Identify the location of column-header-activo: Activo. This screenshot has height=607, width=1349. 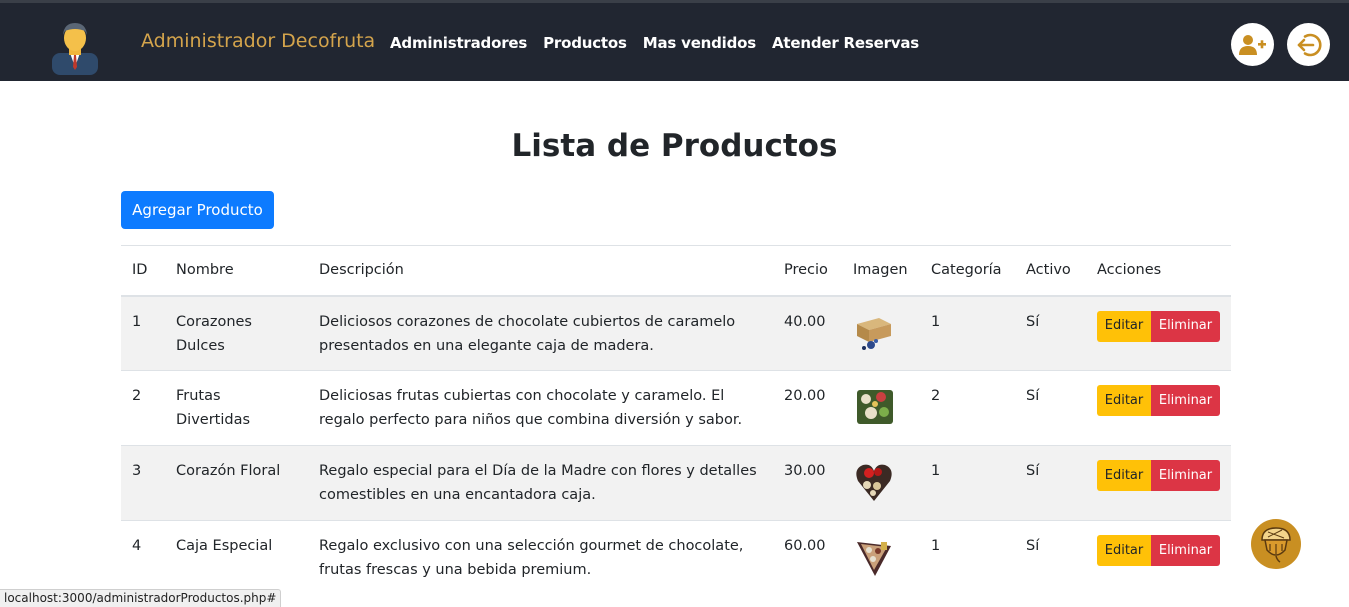
(1050, 271).